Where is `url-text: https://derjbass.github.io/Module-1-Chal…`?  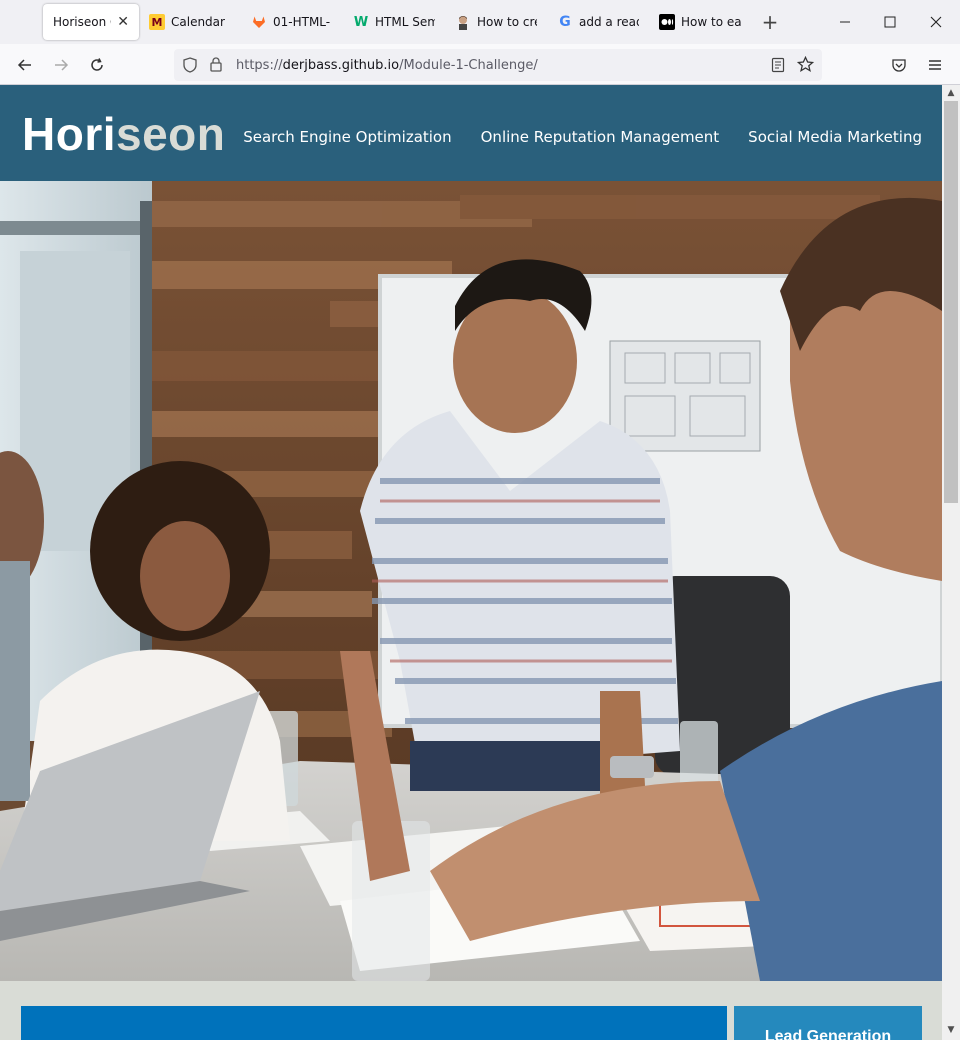
url-text: https://derjbass.github.io/Module-1-Chal… is located at coordinates (387, 65).